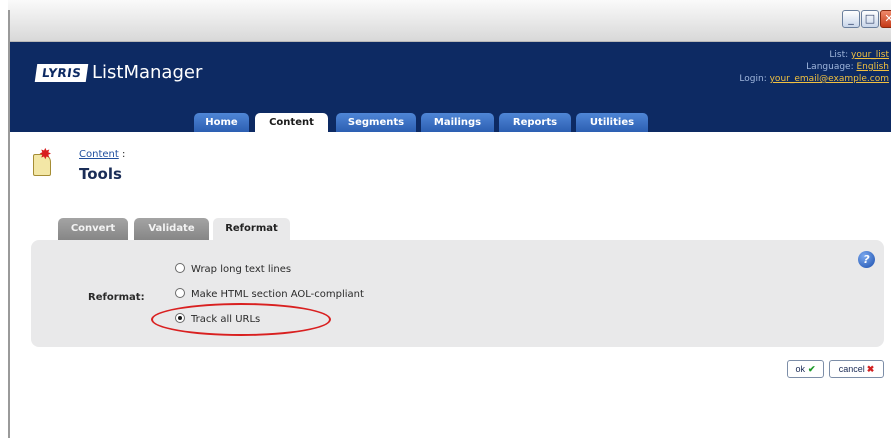 The height and width of the screenshot is (438, 891). I want to click on tab-home: Home, so click(221, 122).